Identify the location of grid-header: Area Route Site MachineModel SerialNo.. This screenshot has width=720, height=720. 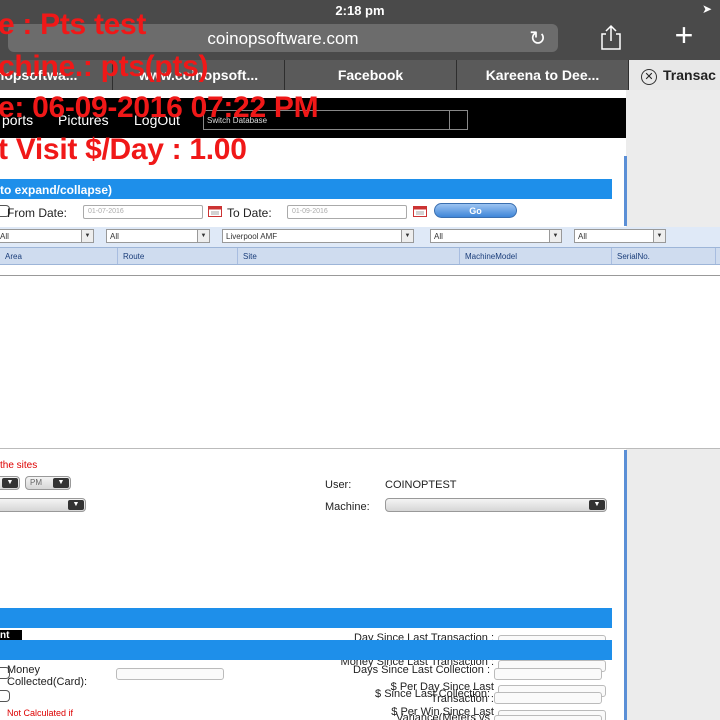
(360, 256).